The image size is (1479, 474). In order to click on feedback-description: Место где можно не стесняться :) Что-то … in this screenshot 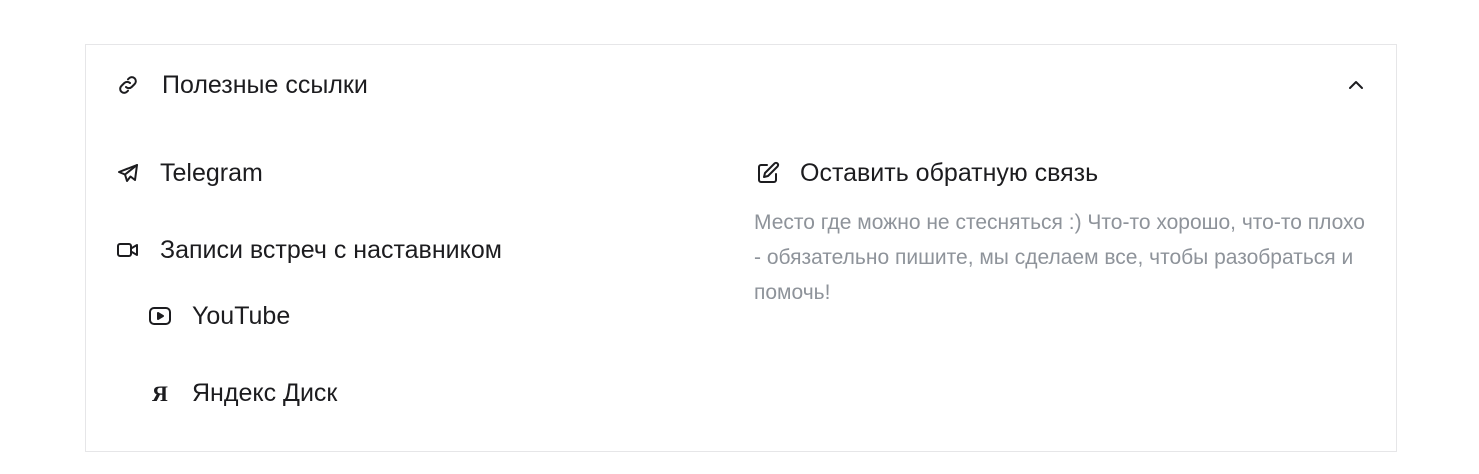, I will do `click(1059, 257)`.